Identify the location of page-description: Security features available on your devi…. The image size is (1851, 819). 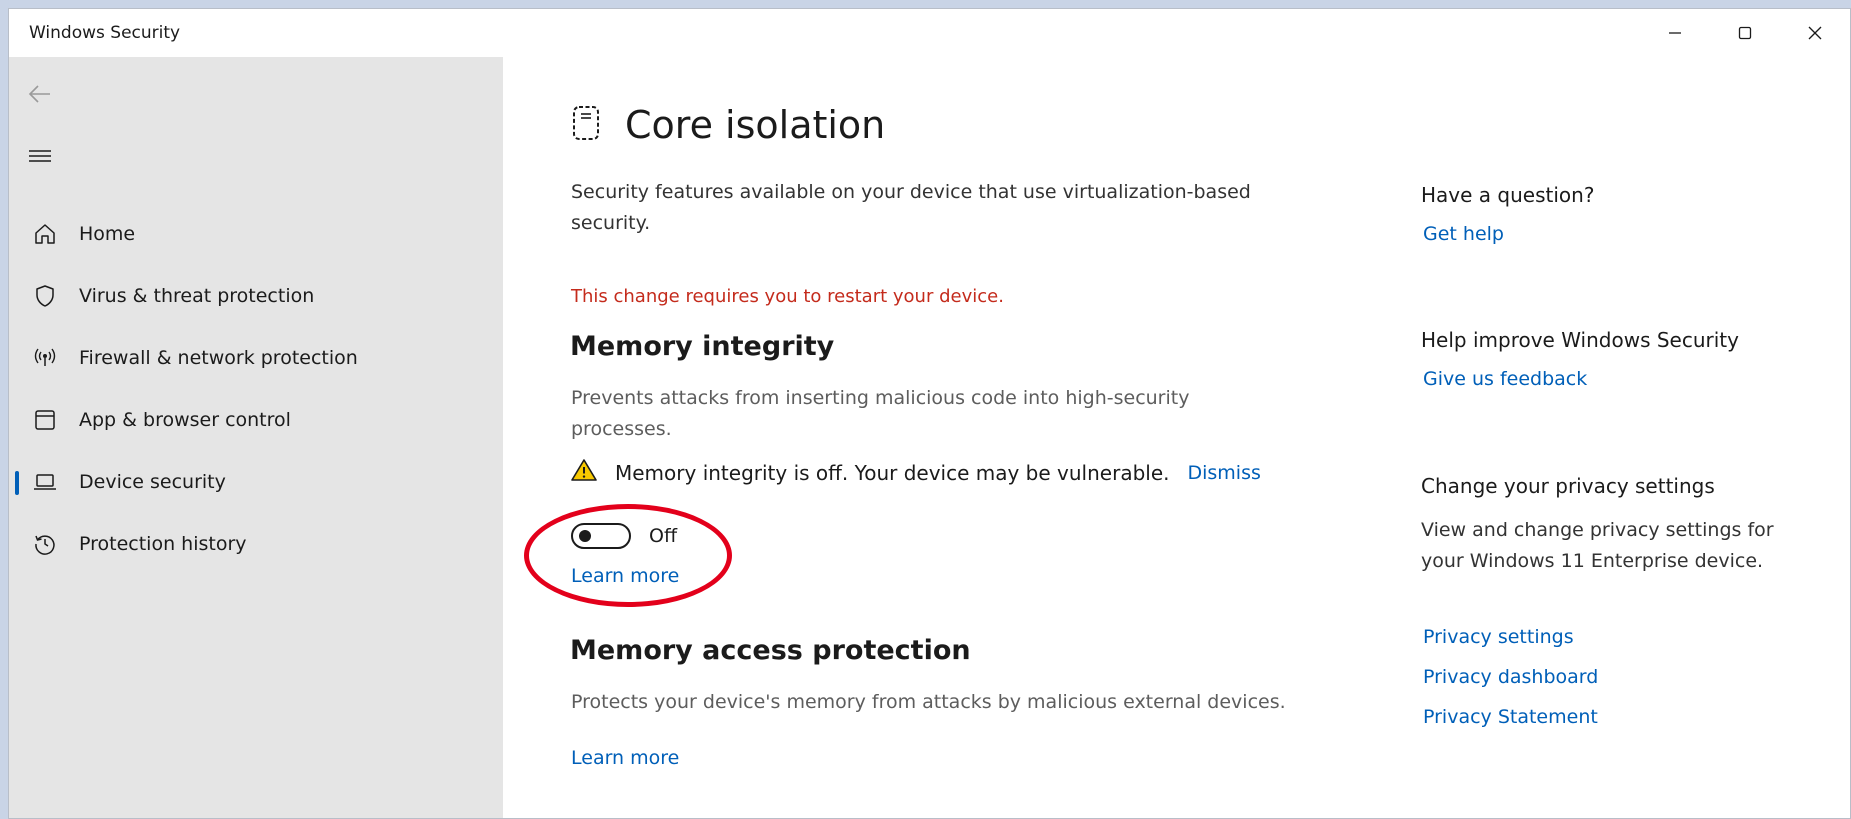
(911, 207).